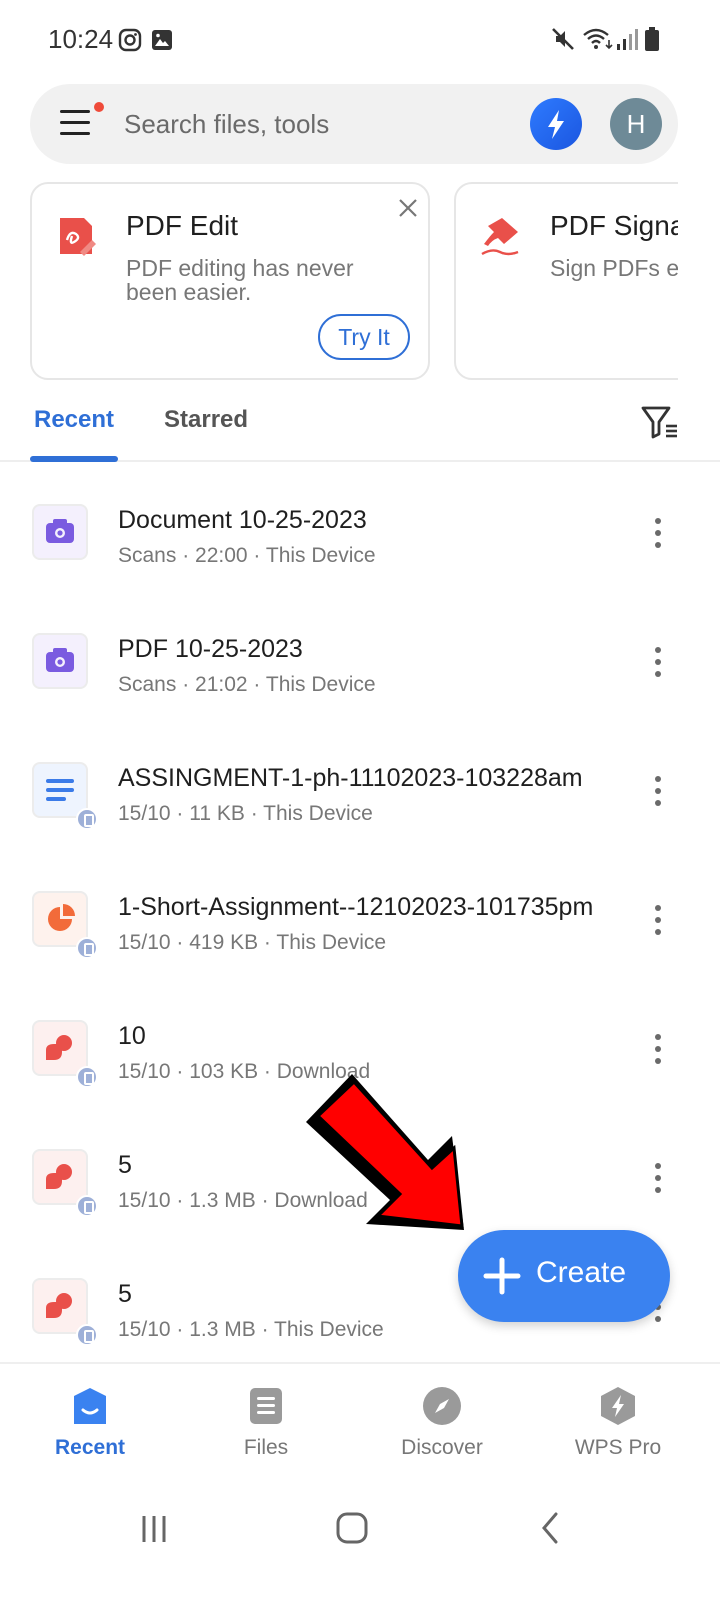 The image size is (720, 1600). I want to click on flash-button, so click(556, 124).